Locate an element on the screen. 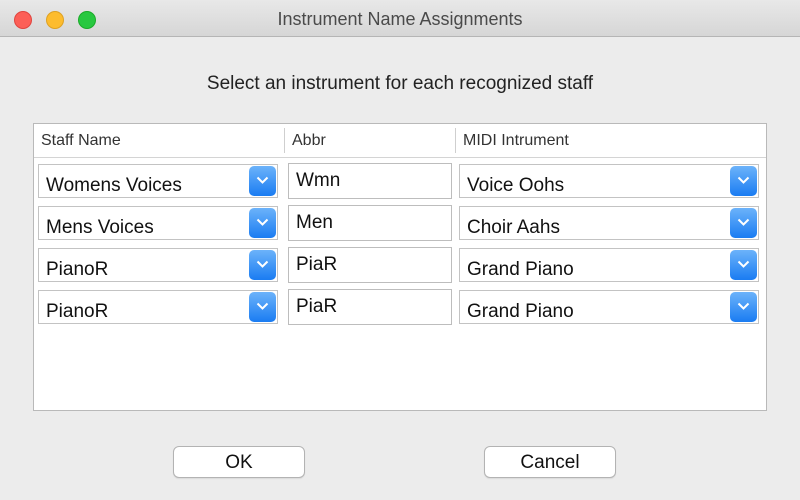 This screenshot has height=500, width=800. midi-instrument-value: Voice Oohs is located at coordinates (516, 185).